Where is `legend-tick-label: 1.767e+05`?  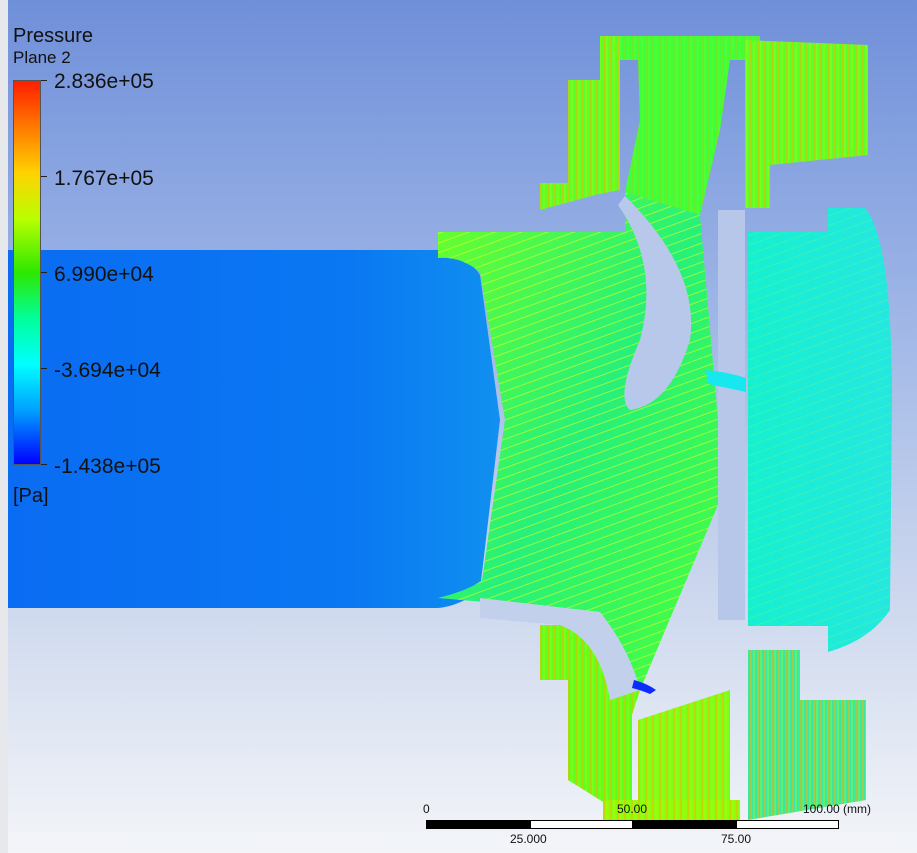
legend-tick-label: 1.767e+05 is located at coordinates (104, 178).